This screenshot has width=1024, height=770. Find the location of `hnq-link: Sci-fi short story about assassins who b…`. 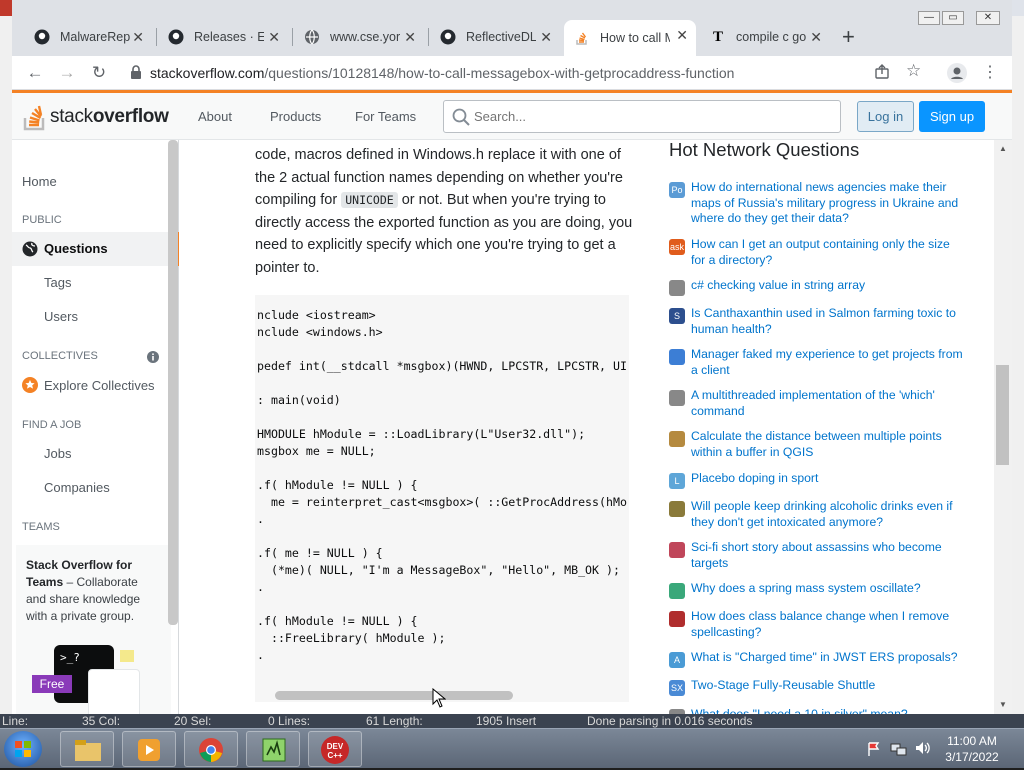

hnq-link: Sci-fi short story about assassins who b… is located at coordinates (827, 555).